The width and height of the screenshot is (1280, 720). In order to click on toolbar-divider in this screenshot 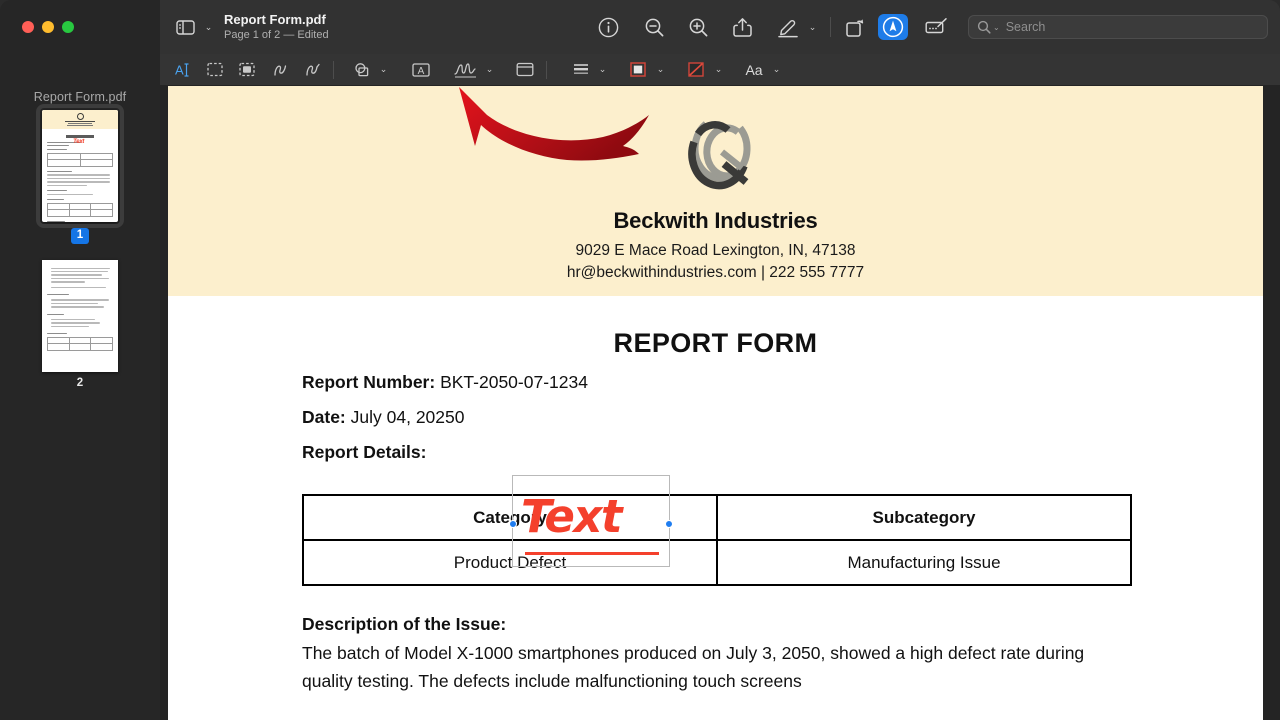, I will do `click(830, 27)`.